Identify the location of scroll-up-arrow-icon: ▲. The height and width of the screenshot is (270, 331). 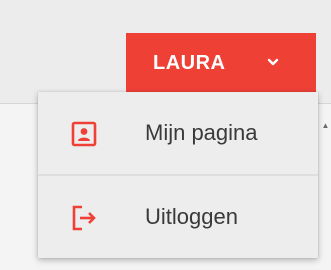
(325, 125).